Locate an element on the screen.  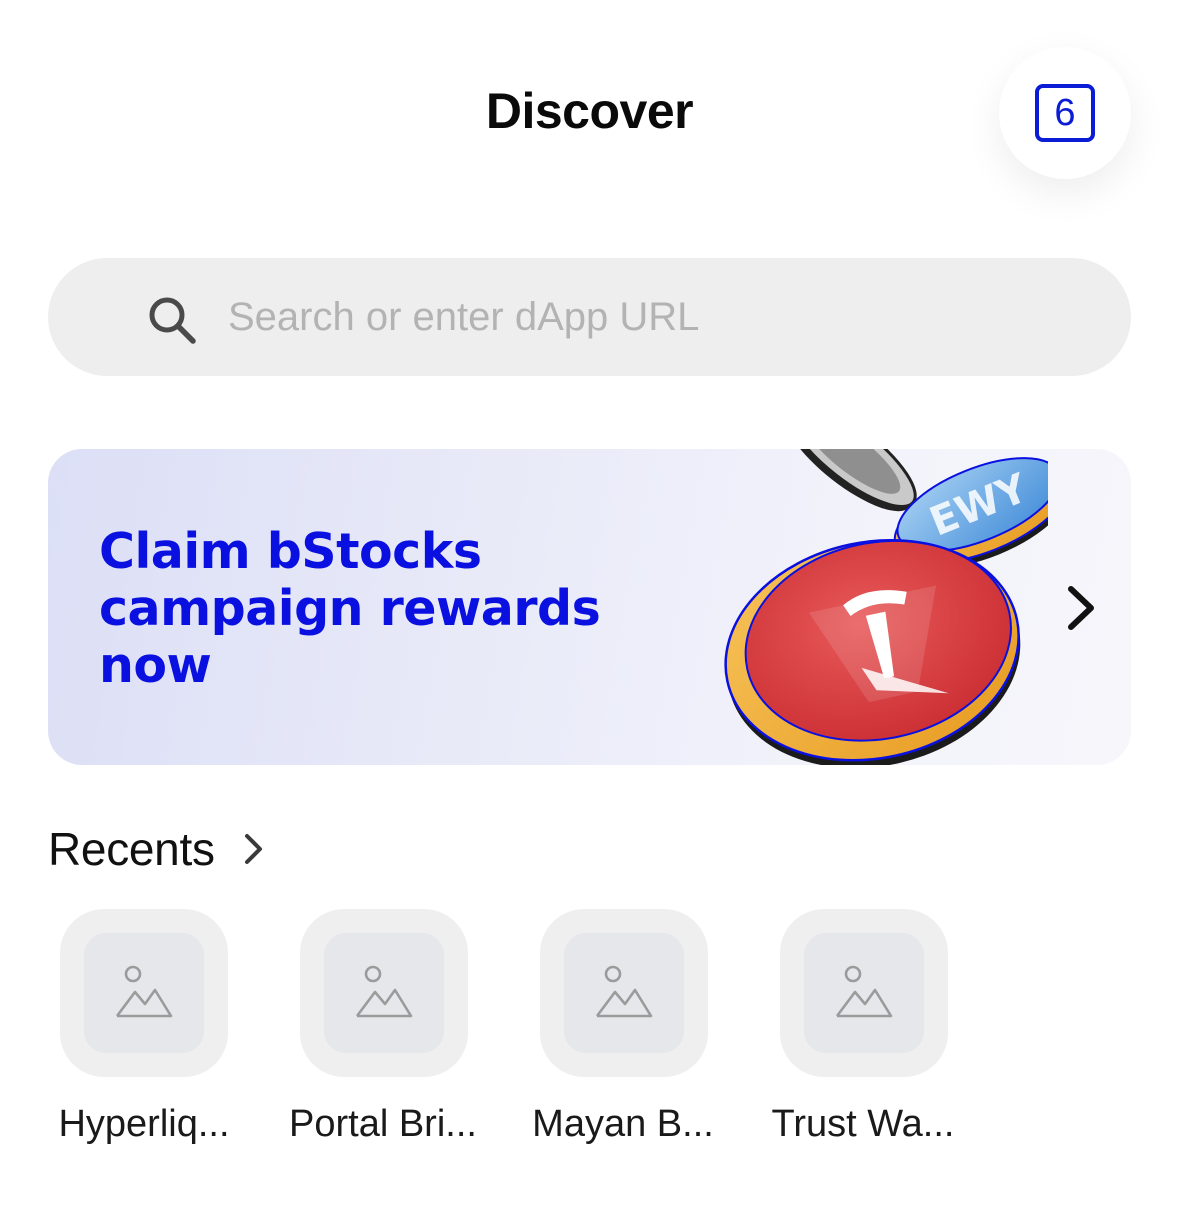
banner-headline-line: campaign rewards is located at coordinates (350, 608).